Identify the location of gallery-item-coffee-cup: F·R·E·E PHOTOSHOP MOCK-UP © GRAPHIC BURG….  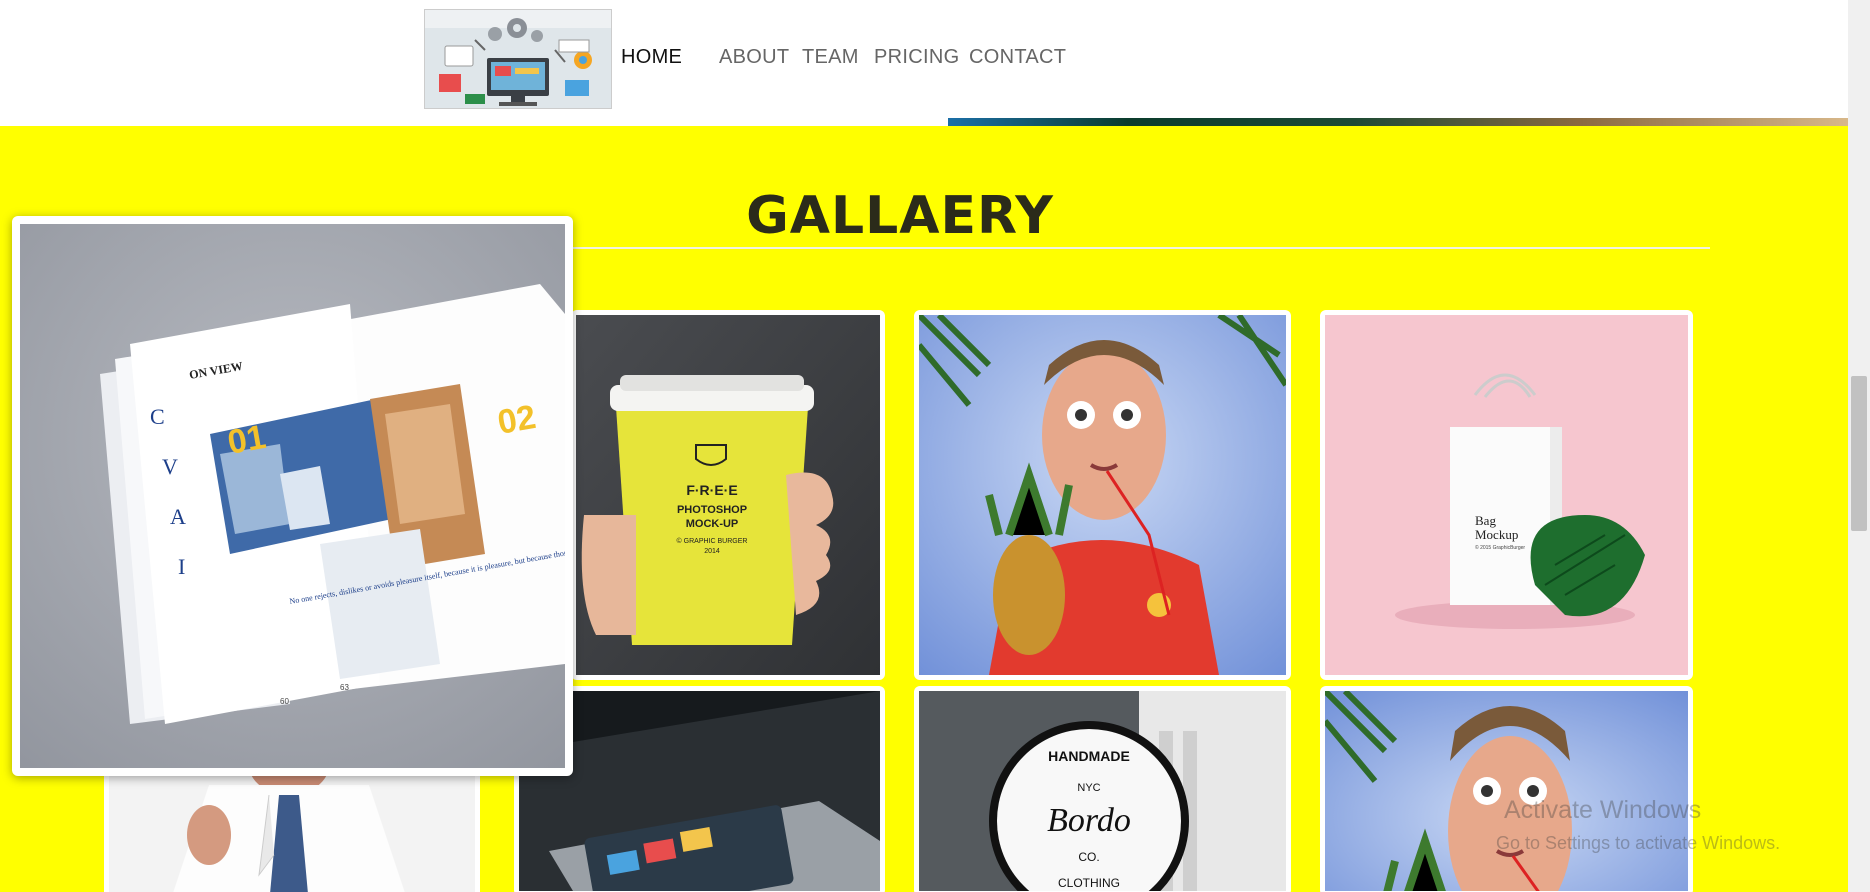
(728, 495).